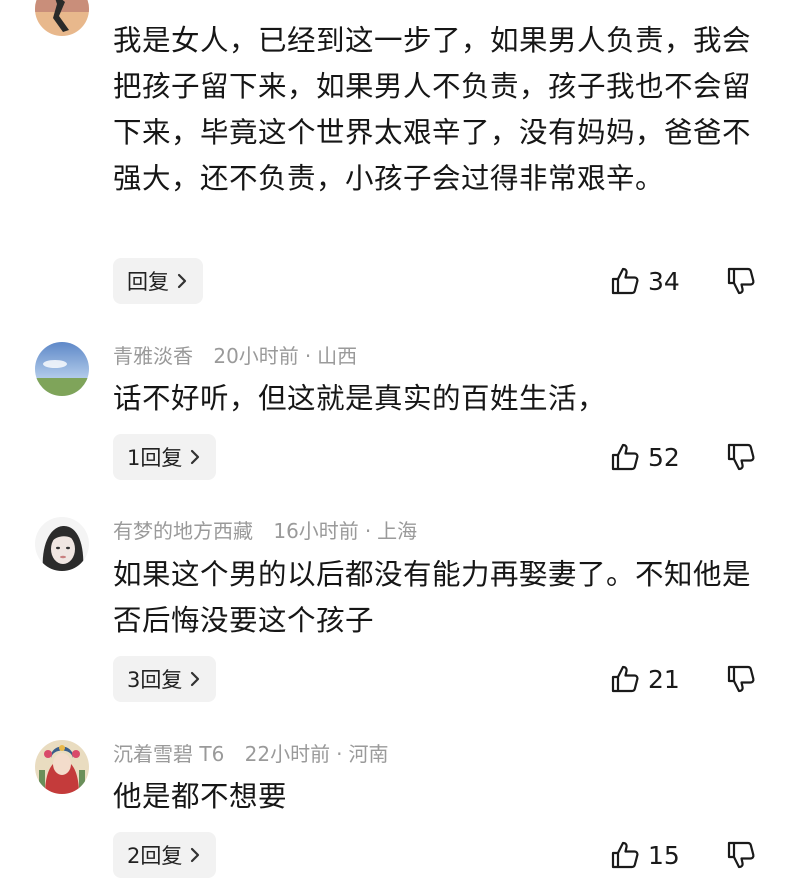 Image resolution: width=788 pixels, height=878 pixels. Describe the element at coordinates (664, 457) in the screenshot. I see `like-count: 52` at that location.